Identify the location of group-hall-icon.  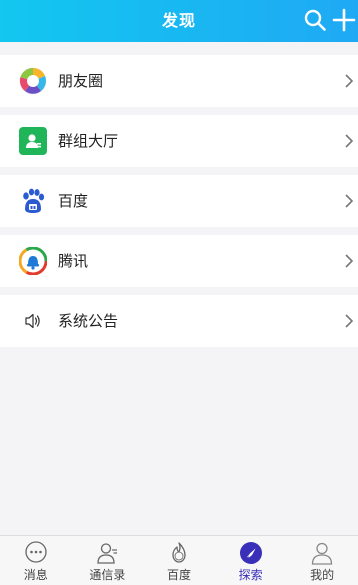
(33, 141).